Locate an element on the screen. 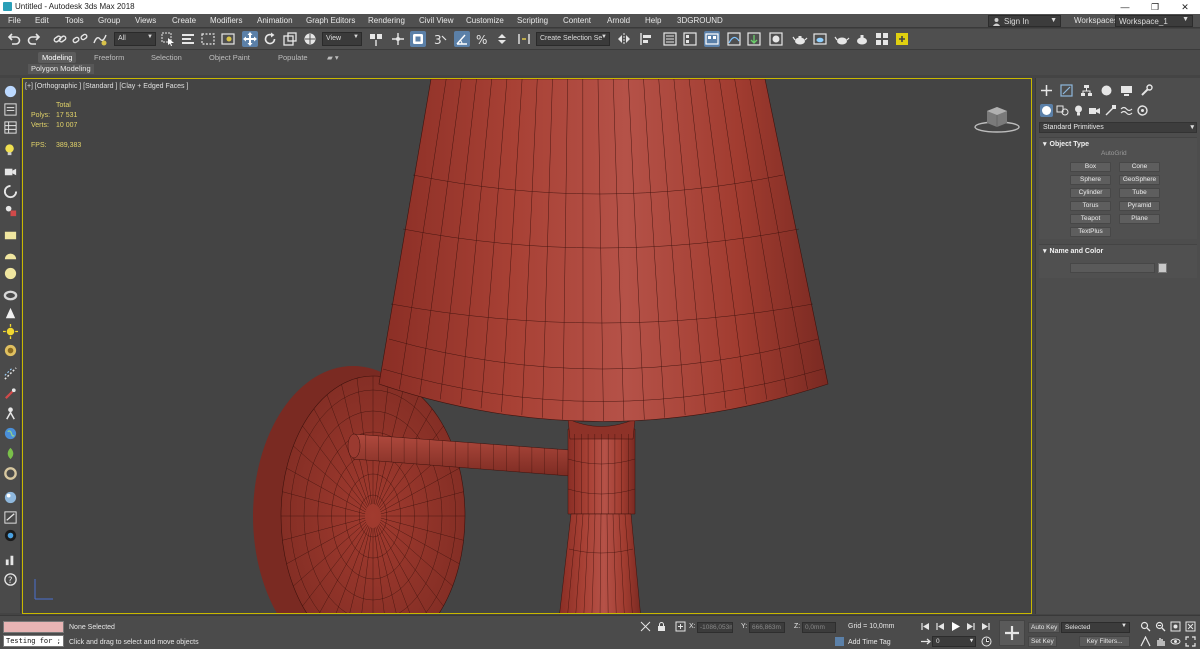 The width and height of the screenshot is (1200, 649). box-button: Box is located at coordinates (1090, 167).